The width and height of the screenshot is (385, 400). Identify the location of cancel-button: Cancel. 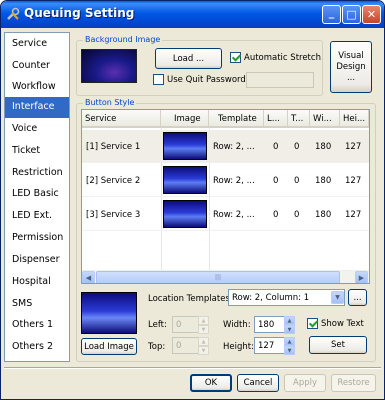
(258, 383).